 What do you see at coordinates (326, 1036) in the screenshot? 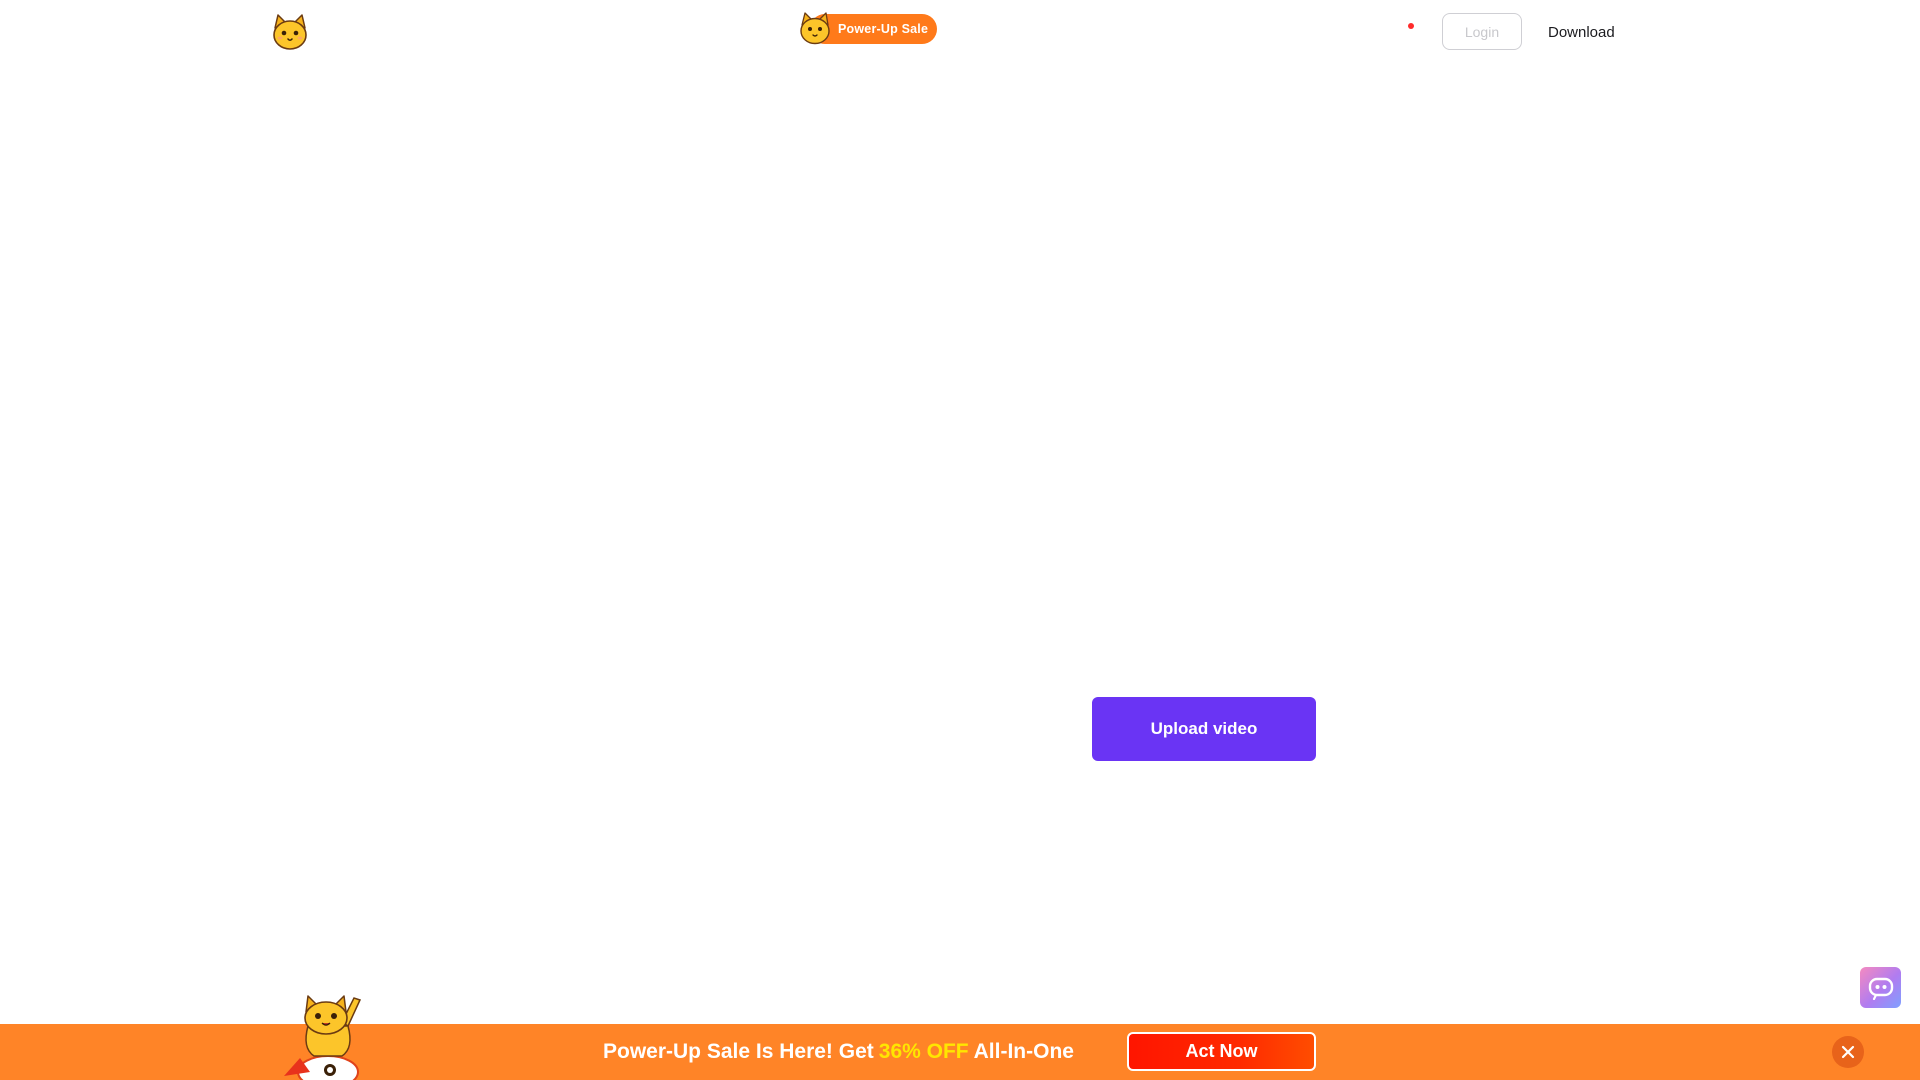
I see `rocket-cat-mascot-icon` at bounding box center [326, 1036].